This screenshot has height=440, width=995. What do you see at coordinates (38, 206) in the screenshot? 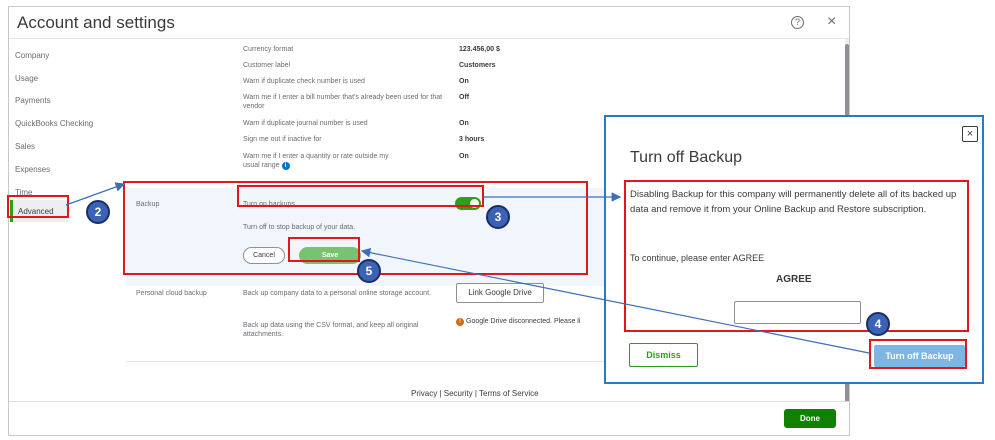
I see `highlight-advanced` at bounding box center [38, 206].